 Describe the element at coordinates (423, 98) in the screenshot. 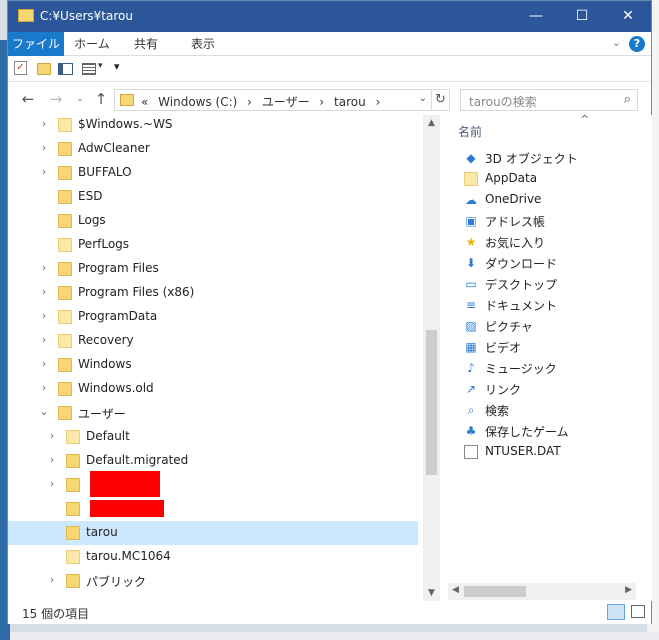

I see `address-dropdown-icon: ⌄` at that location.